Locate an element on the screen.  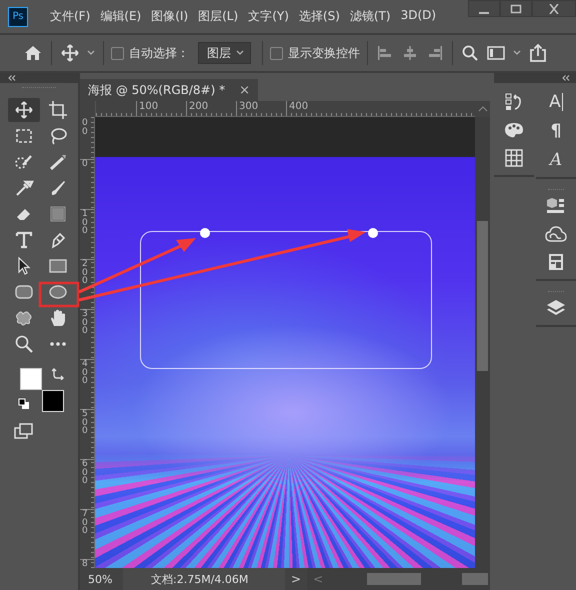
default-colors-icon is located at coordinates (24, 404).